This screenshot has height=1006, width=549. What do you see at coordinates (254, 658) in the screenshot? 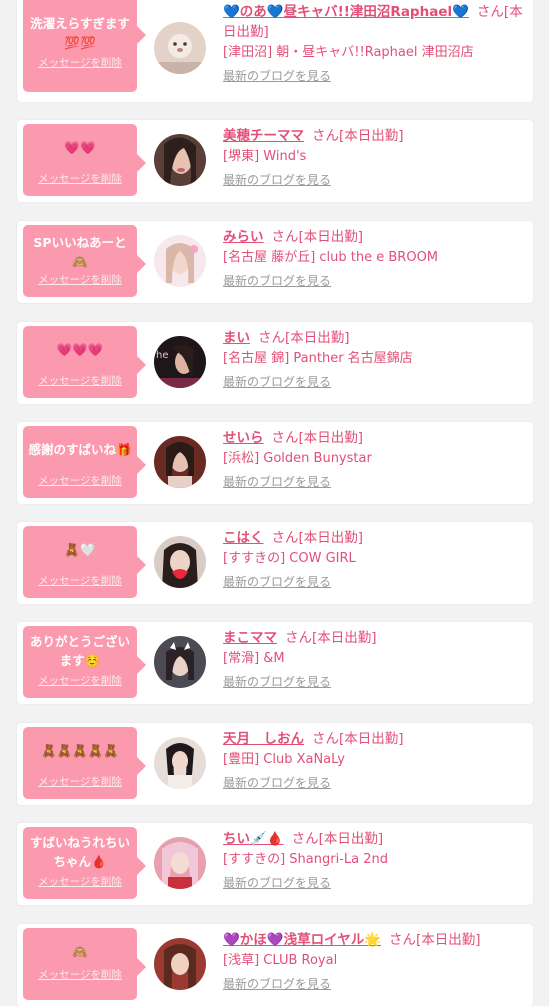
I see `shop-text: [常滑] &M` at bounding box center [254, 658].